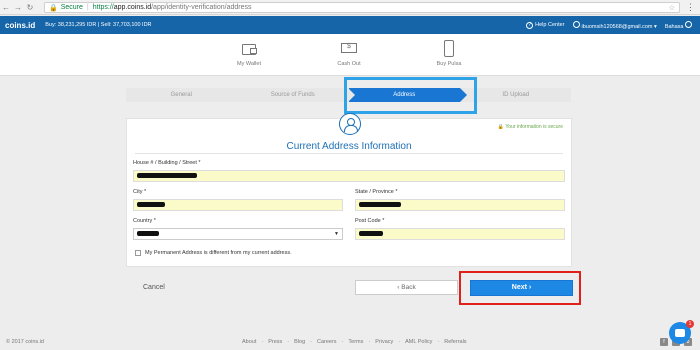 The height and width of the screenshot is (350, 700). What do you see at coordinates (140, 192) in the screenshot?
I see `city-label: City *` at bounding box center [140, 192].